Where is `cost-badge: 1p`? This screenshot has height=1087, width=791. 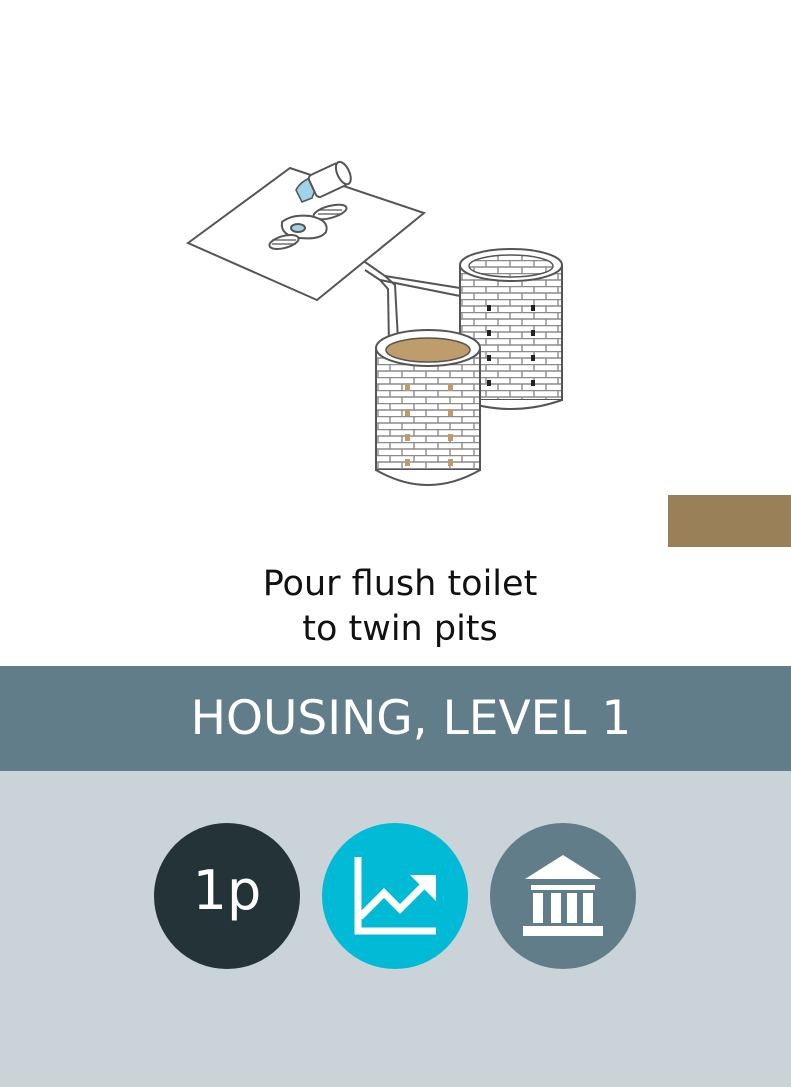
cost-badge: 1p is located at coordinates (227, 896).